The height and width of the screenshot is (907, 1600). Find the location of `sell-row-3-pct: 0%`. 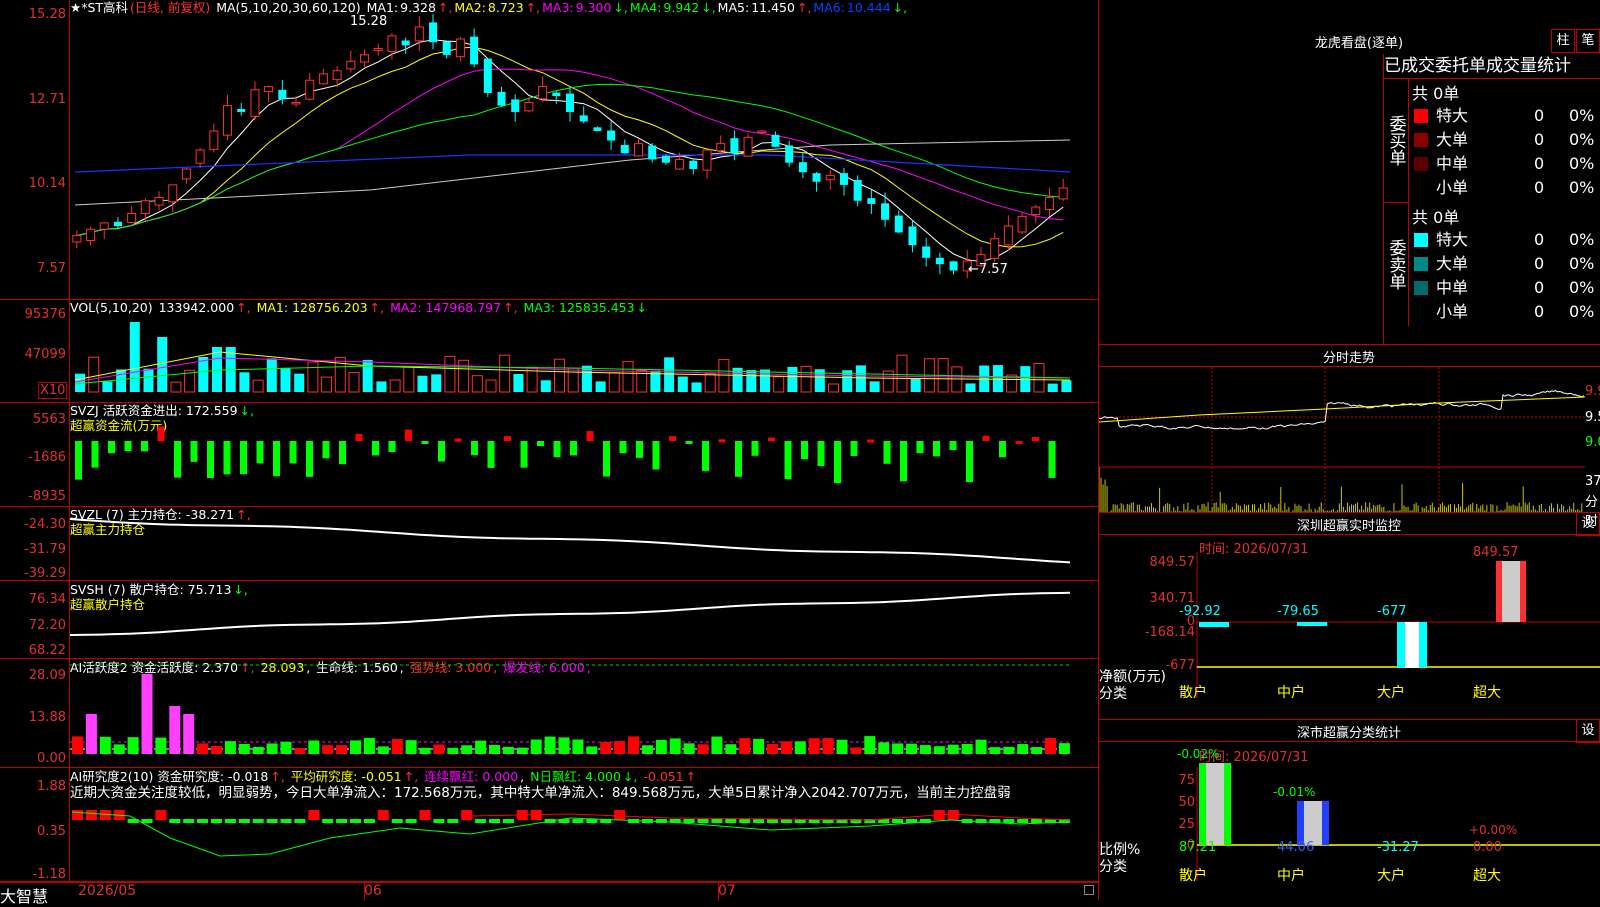

sell-row-3-pct: 0% is located at coordinates (1582, 311).